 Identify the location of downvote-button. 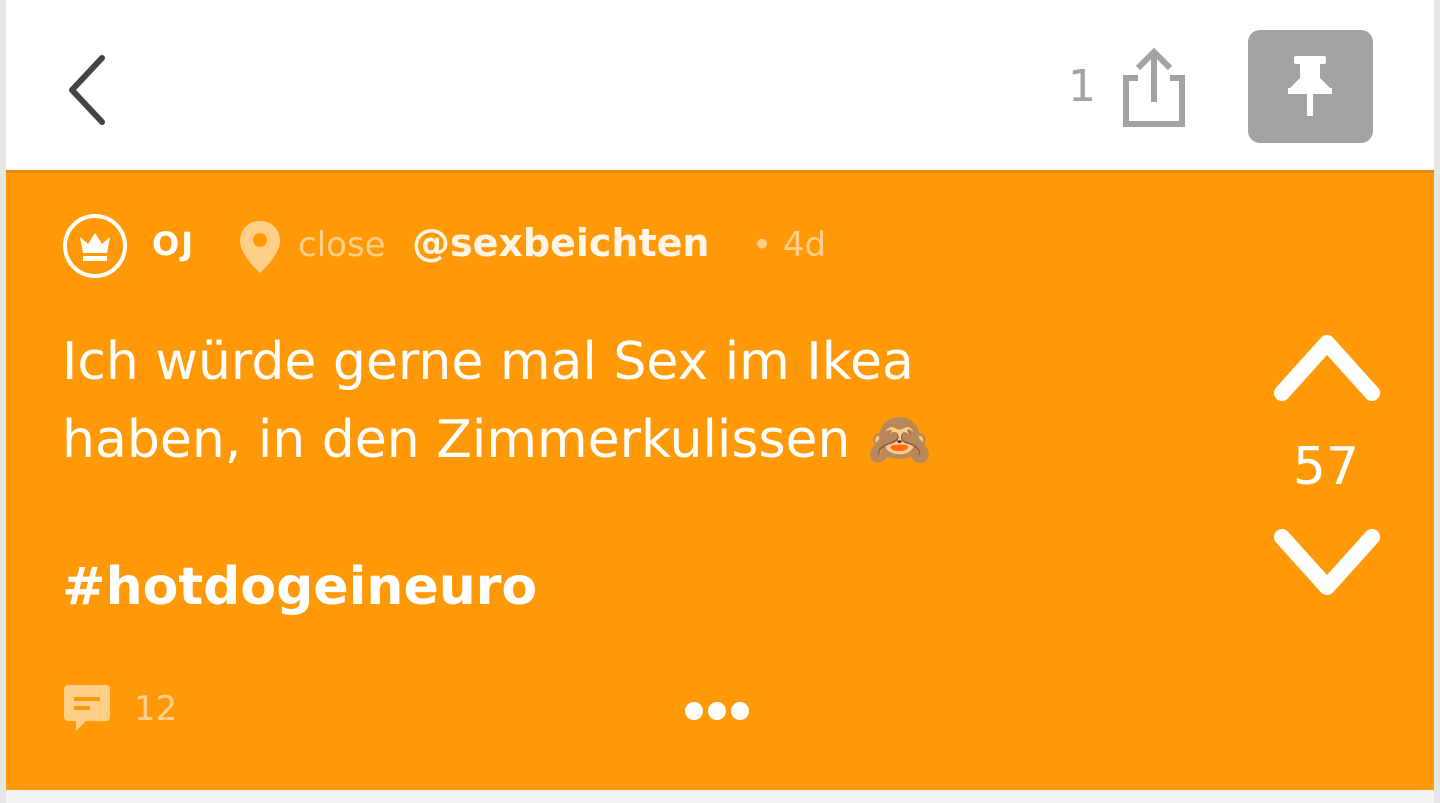
(1327, 563).